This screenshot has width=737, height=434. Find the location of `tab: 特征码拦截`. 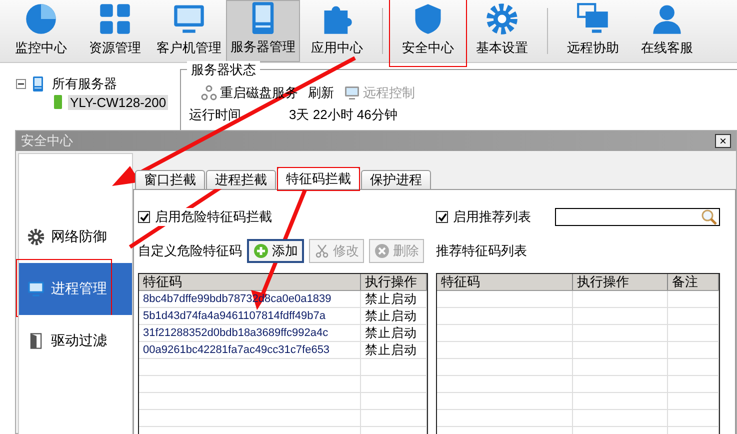

tab: 特征码拦截 is located at coordinates (318, 178).